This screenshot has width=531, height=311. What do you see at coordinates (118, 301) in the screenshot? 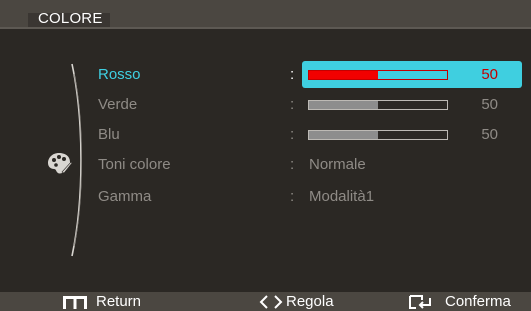
I see `return-label: Return` at bounding box center [118, 301].